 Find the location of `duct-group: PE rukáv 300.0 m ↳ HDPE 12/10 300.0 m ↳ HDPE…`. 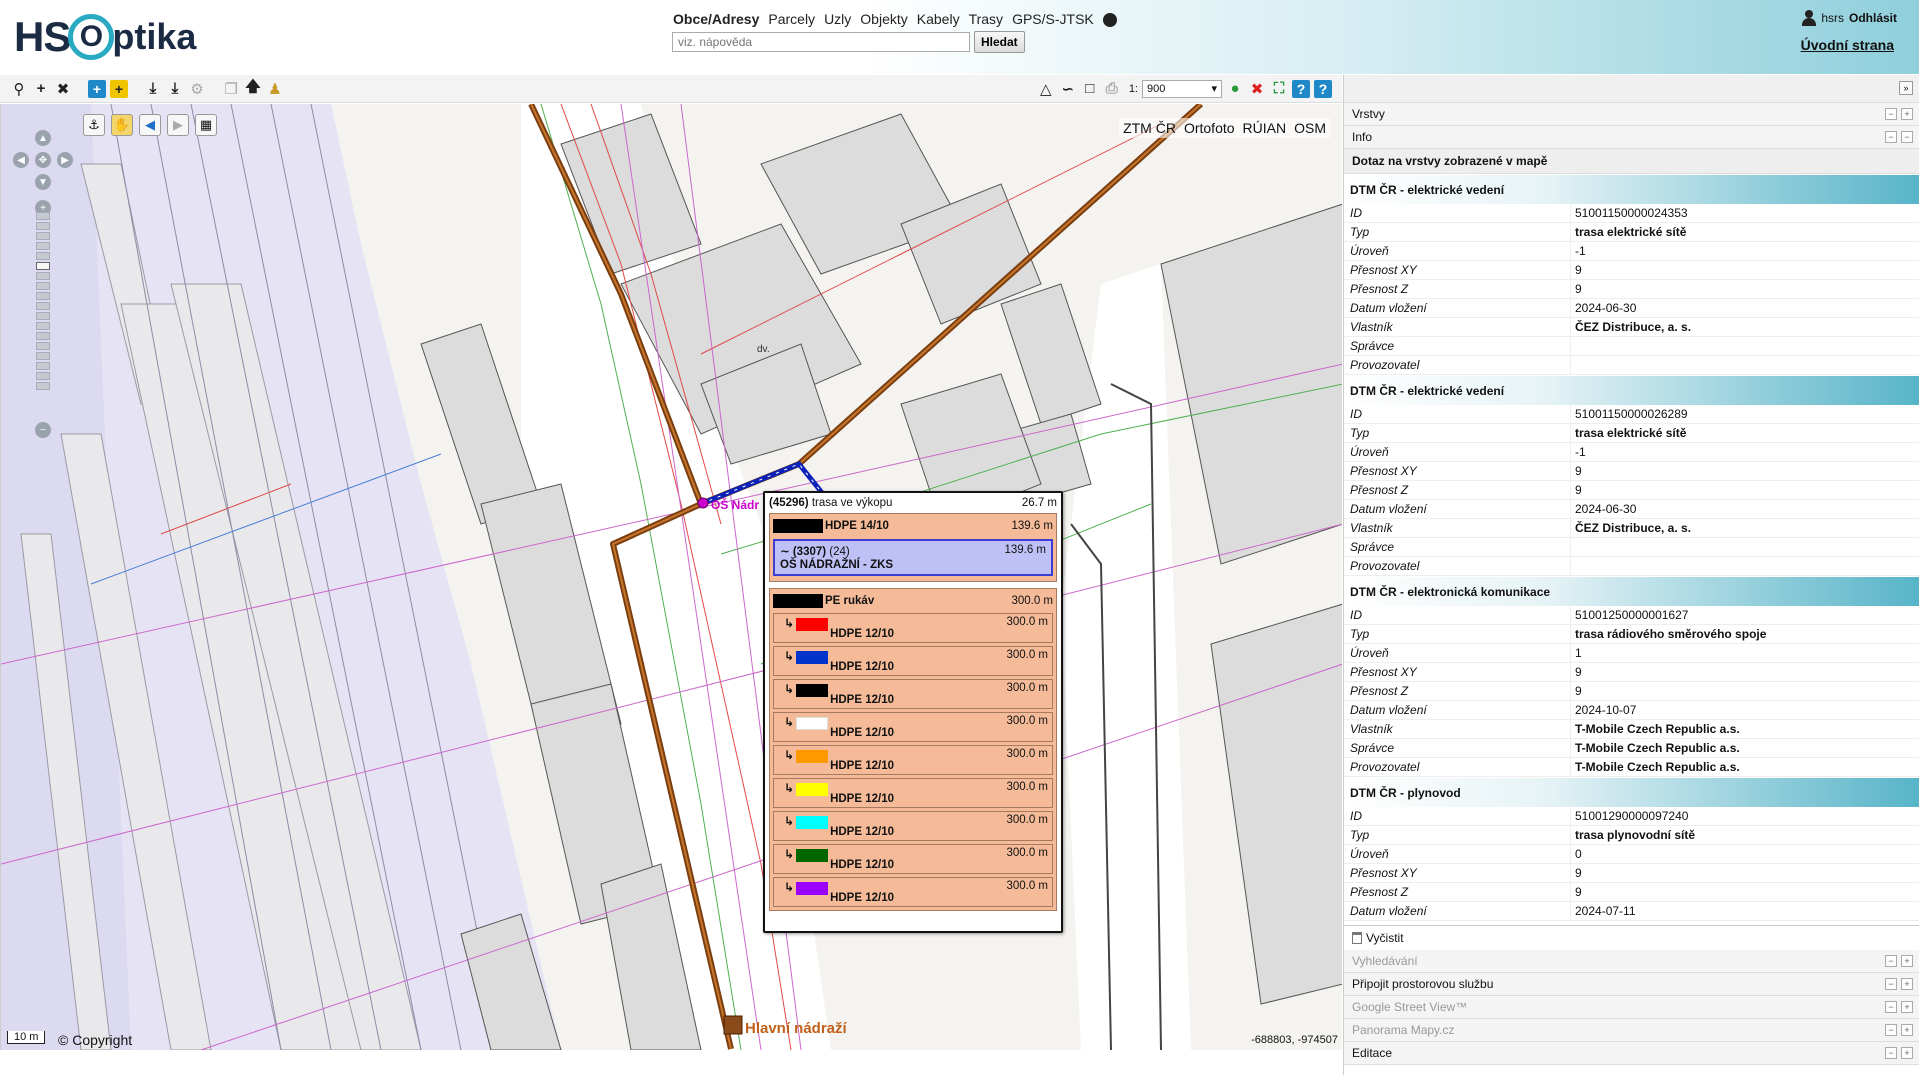

duct-group: PE rukáv 300.0 m ↳ HDPE 12/10 300.0 m ↳ HDPE… is located at coordinates (913, 749).